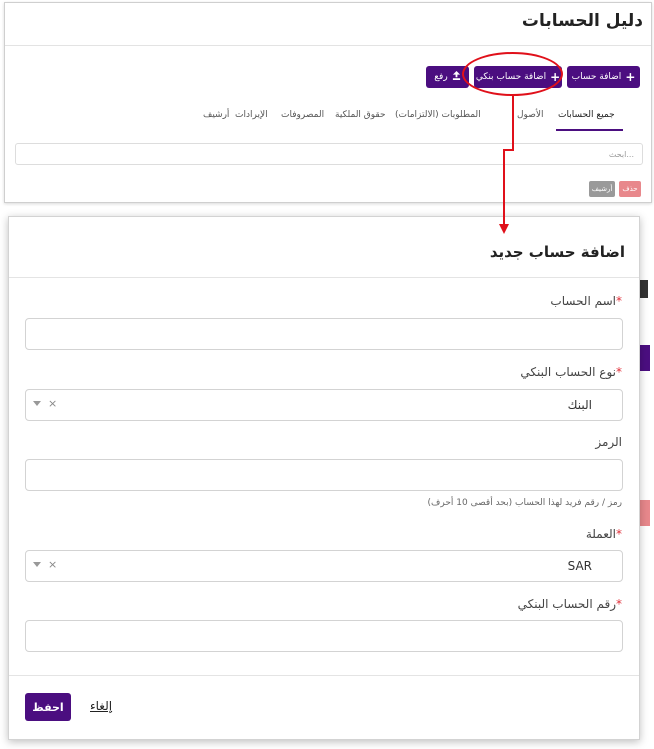 The image size is (654, 749). Describe the element at coordinates (583, 301) in the screenshot. I see `account-name-label-text: اسم الحساب` at that location.